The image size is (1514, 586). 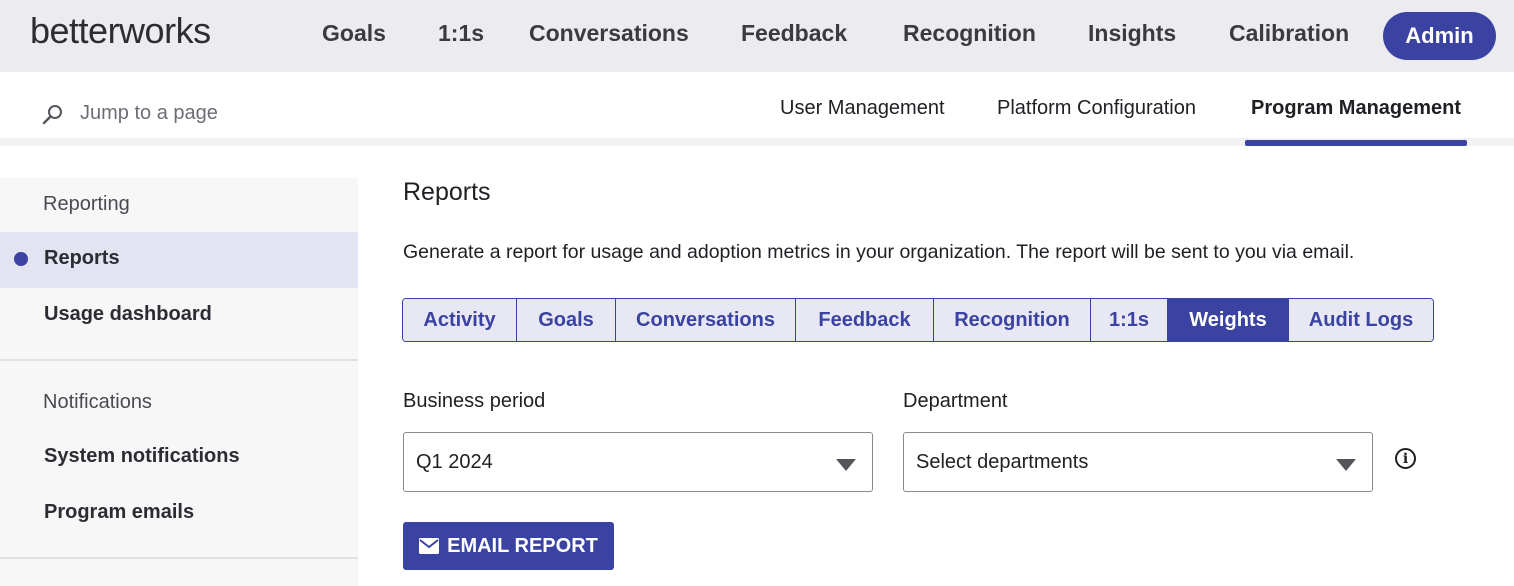 I want to click on betterworks-logo: betterworks, so click(x=120, y=31).